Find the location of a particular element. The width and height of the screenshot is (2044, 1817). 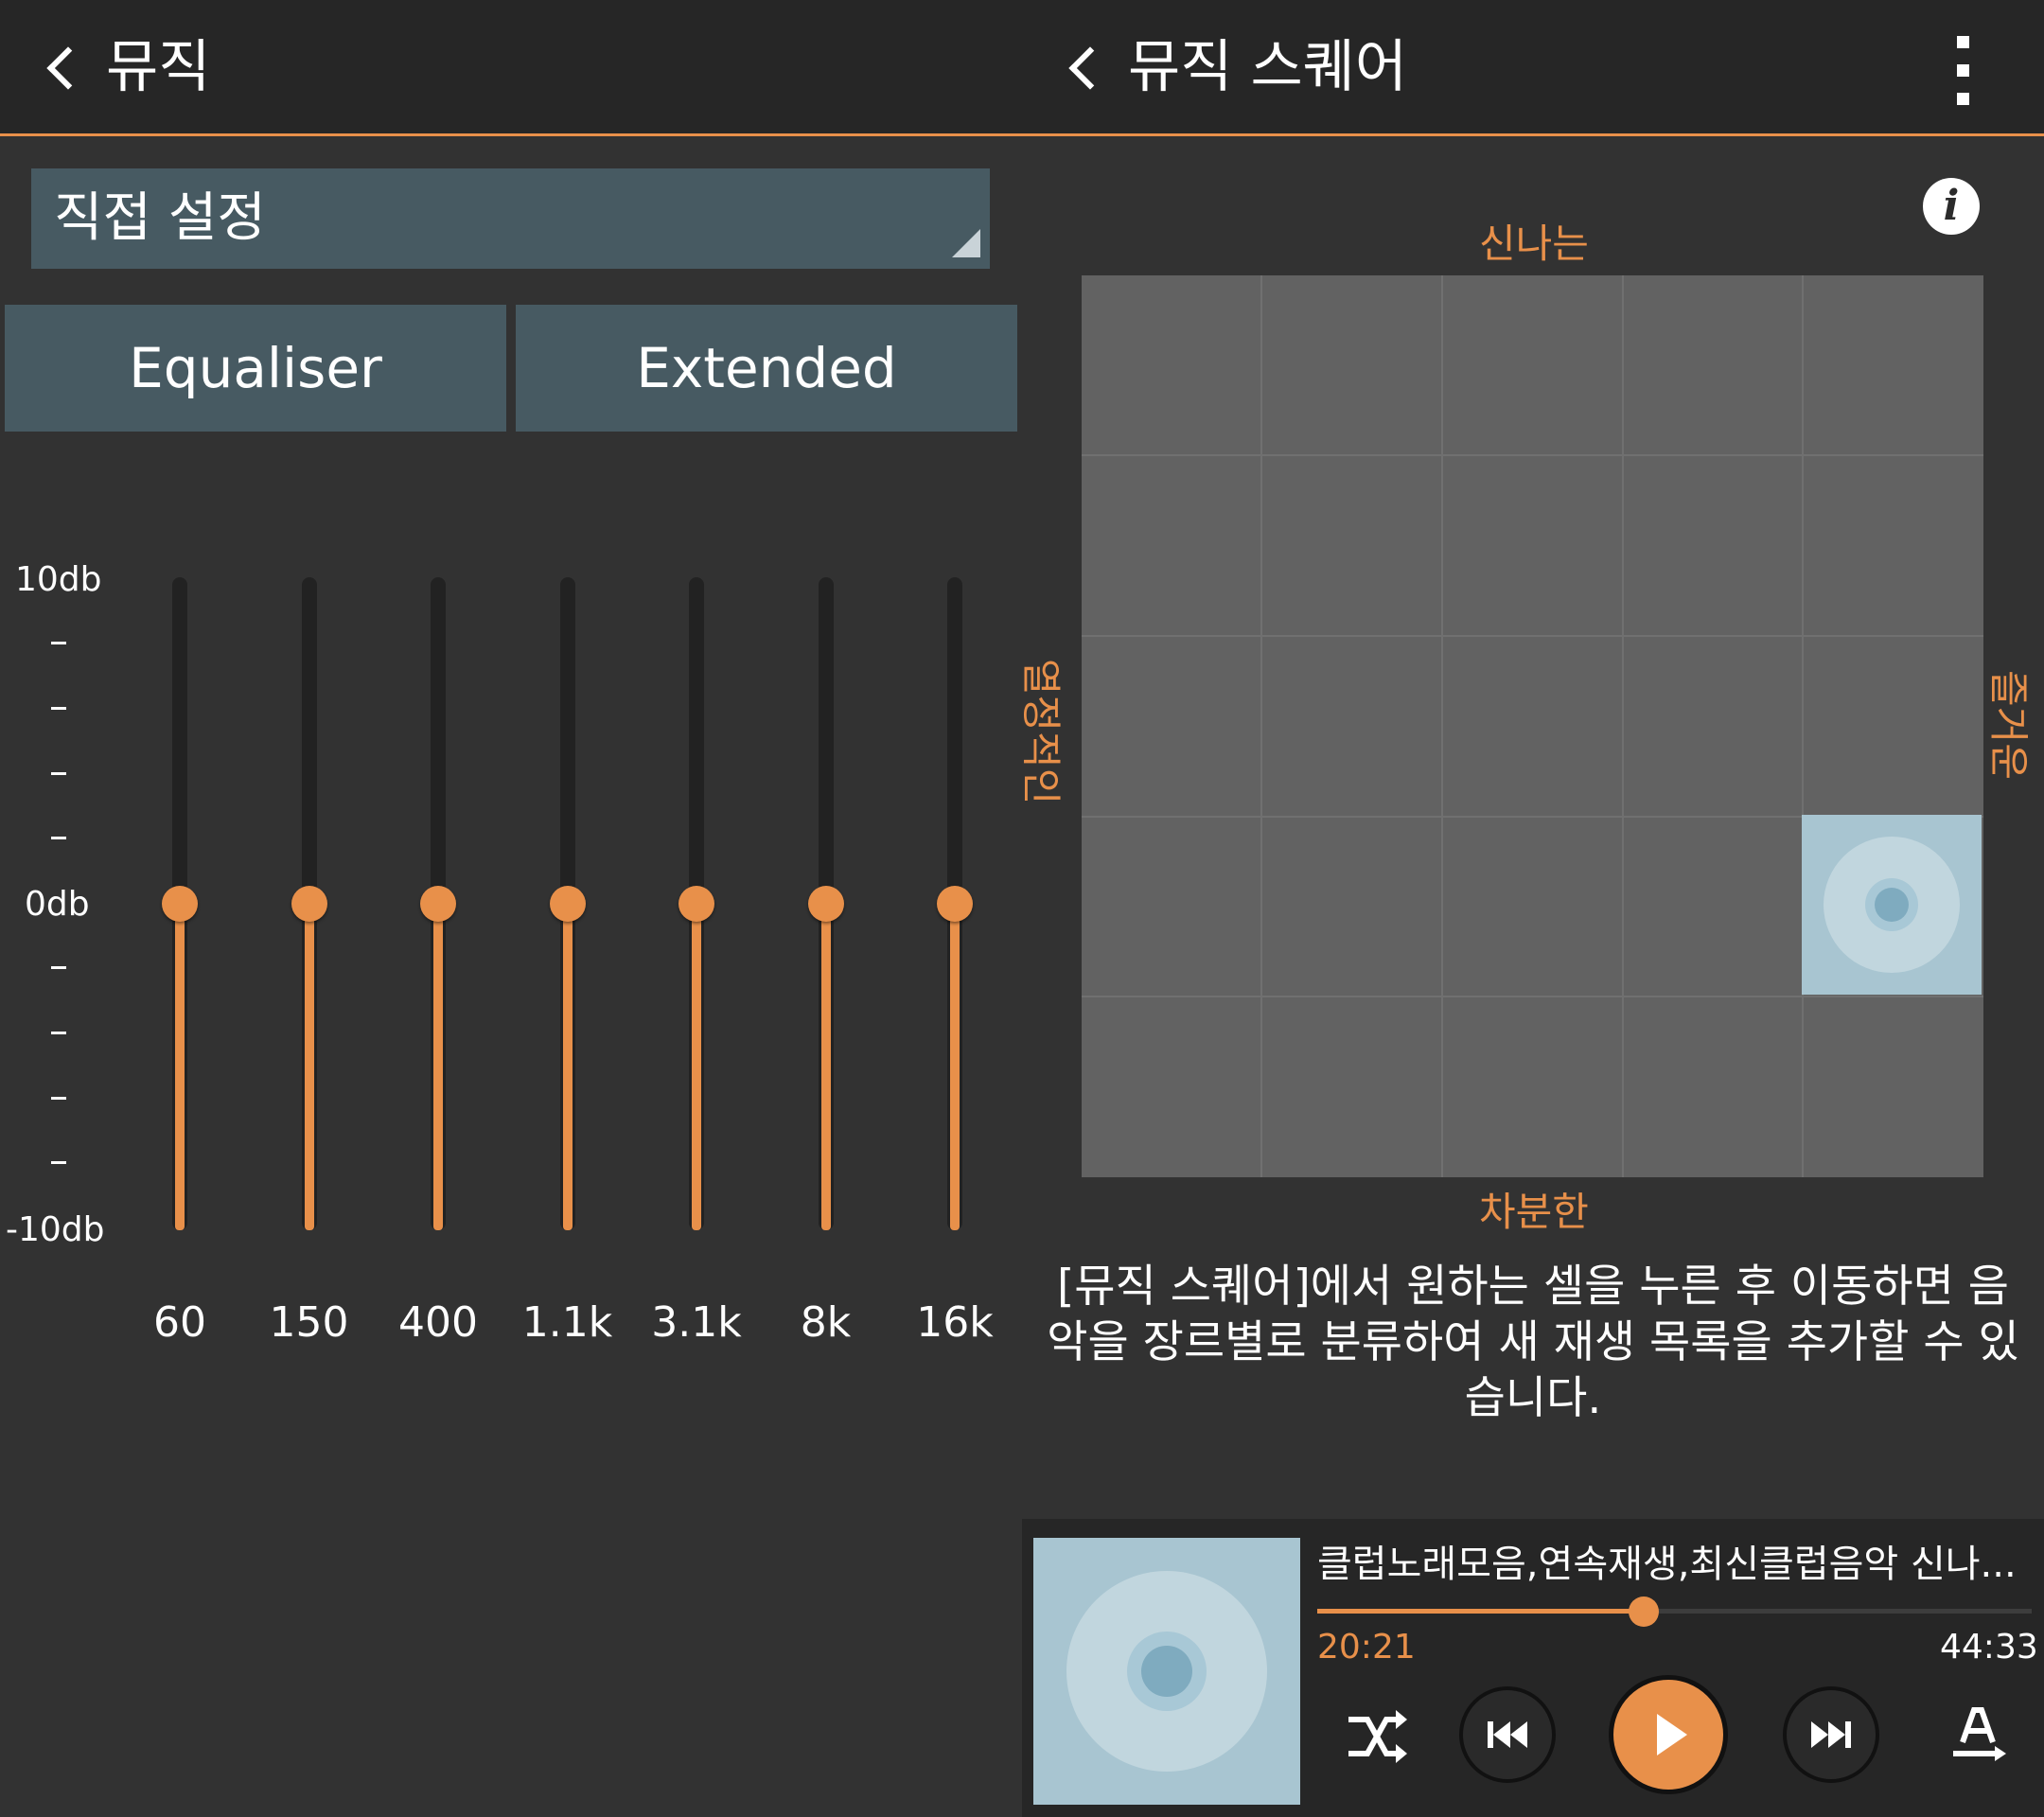

preset-value: 직접 설정 is located at coordinates (160, 218).